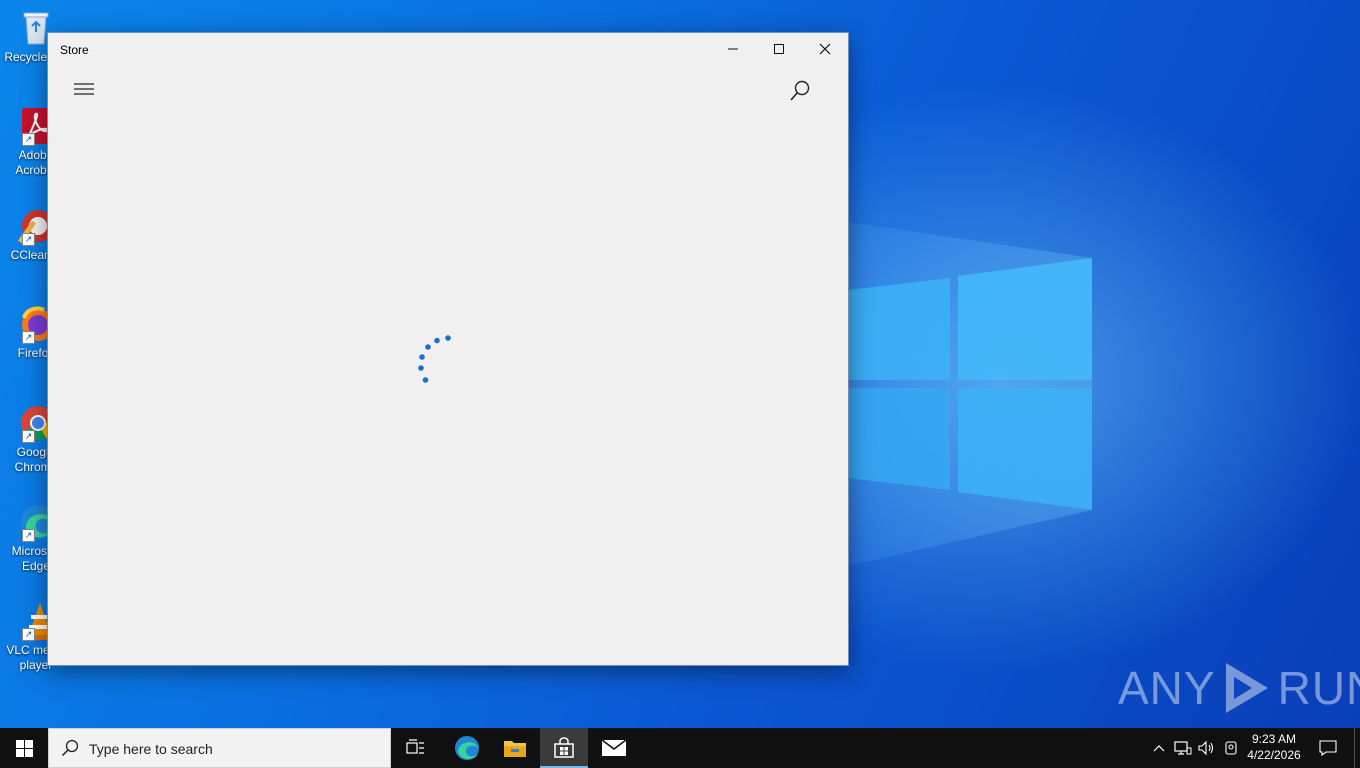 This screenshot has height=768, width=1360. I want to click on windows-start-icon, so click(24, 748).